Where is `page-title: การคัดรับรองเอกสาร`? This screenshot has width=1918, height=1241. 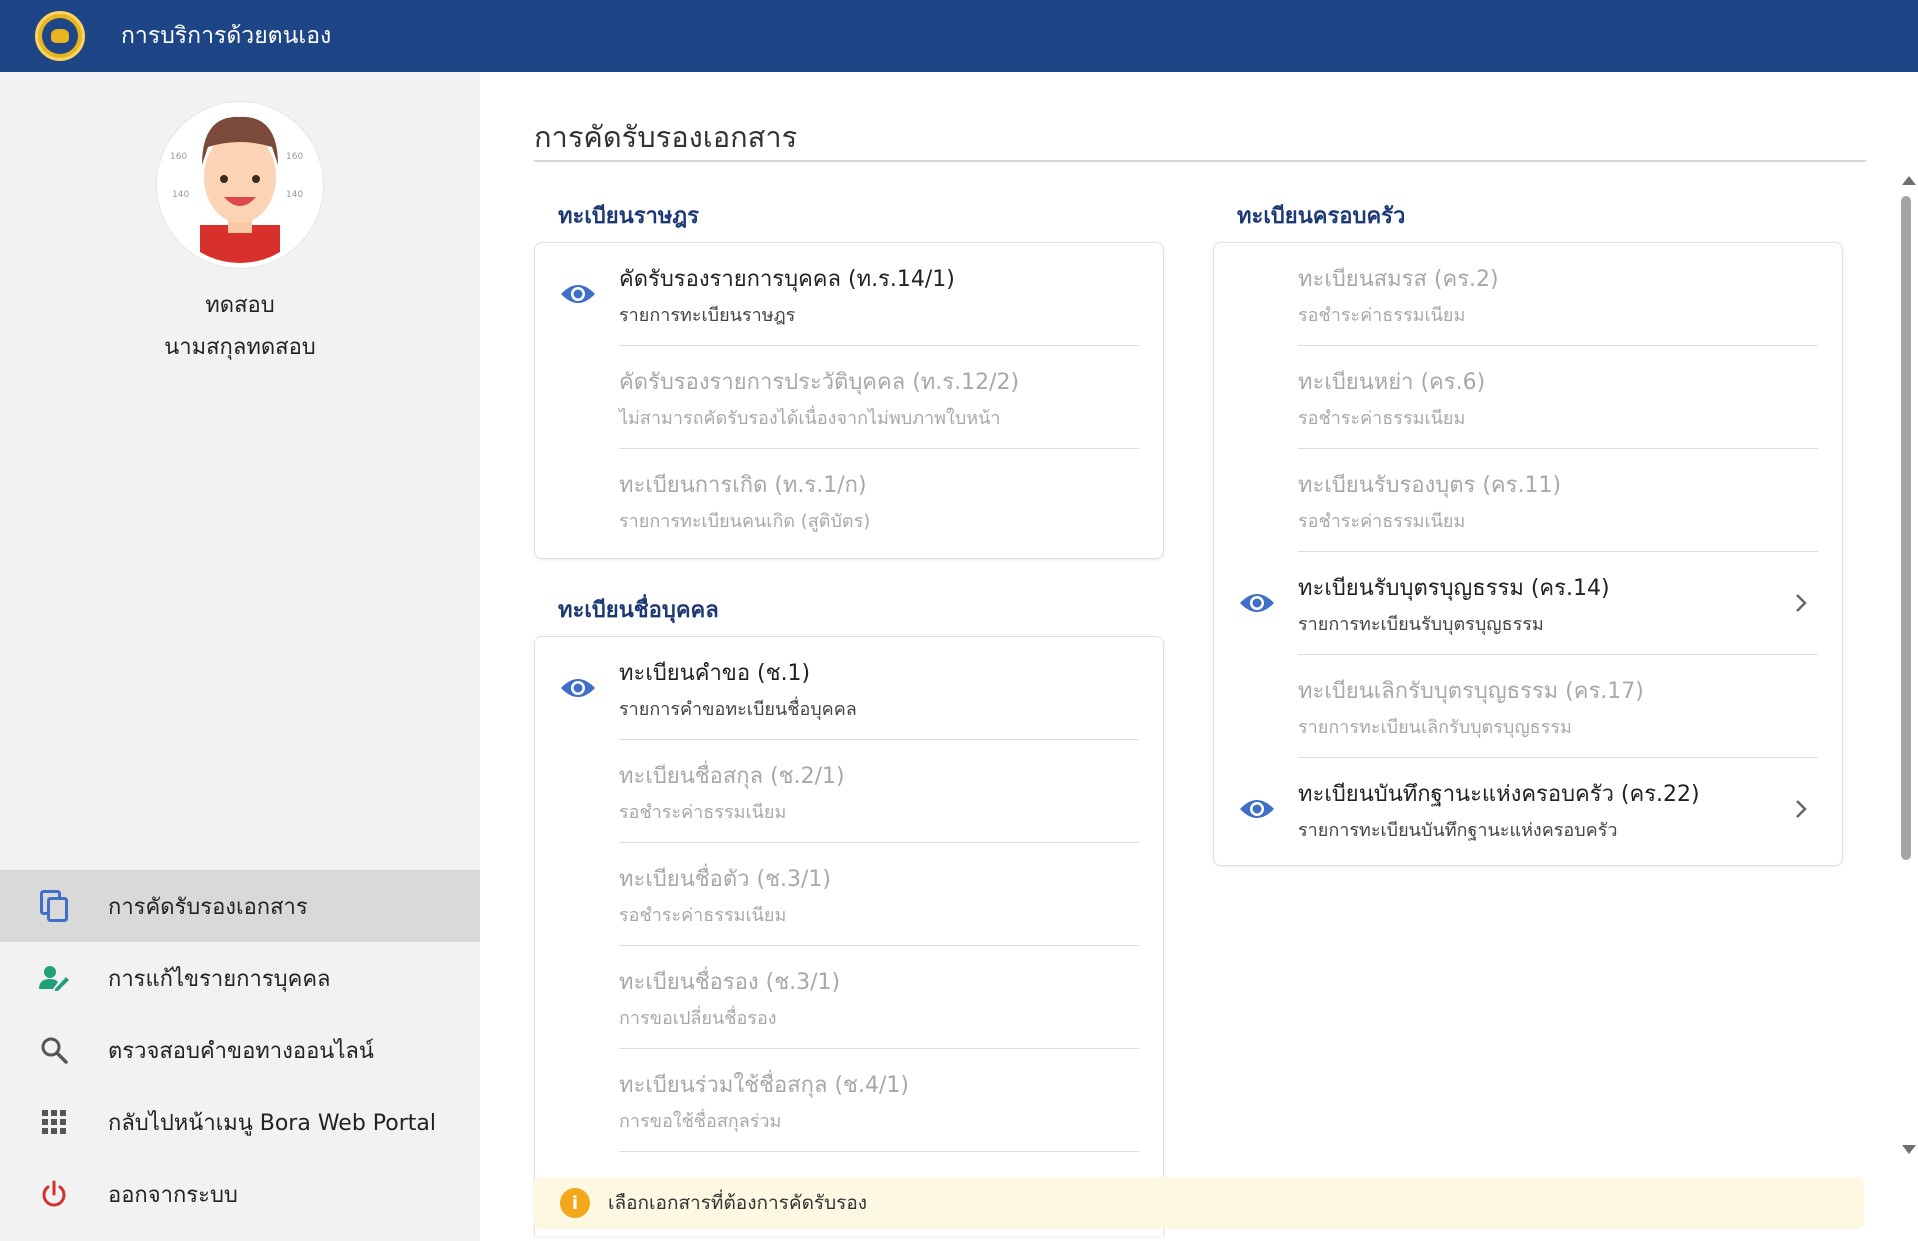
page-title: การคัดรับรองเอกสาร is located at coordinates (666, 137).